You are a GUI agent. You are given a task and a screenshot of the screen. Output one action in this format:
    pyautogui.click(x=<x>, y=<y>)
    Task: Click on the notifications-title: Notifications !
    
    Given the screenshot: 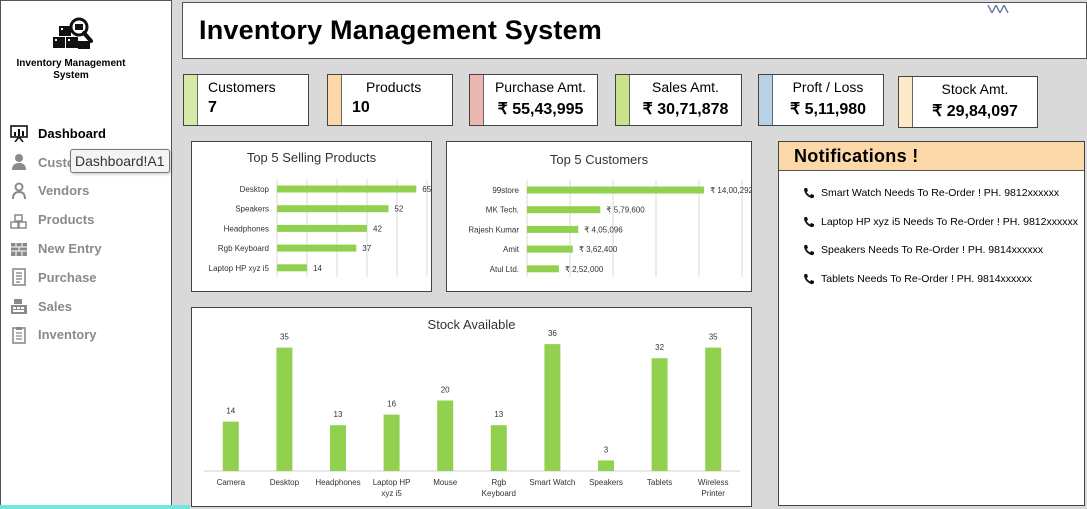 What is the action you would take?
    pyautogui.click(x=931, y=156)
    